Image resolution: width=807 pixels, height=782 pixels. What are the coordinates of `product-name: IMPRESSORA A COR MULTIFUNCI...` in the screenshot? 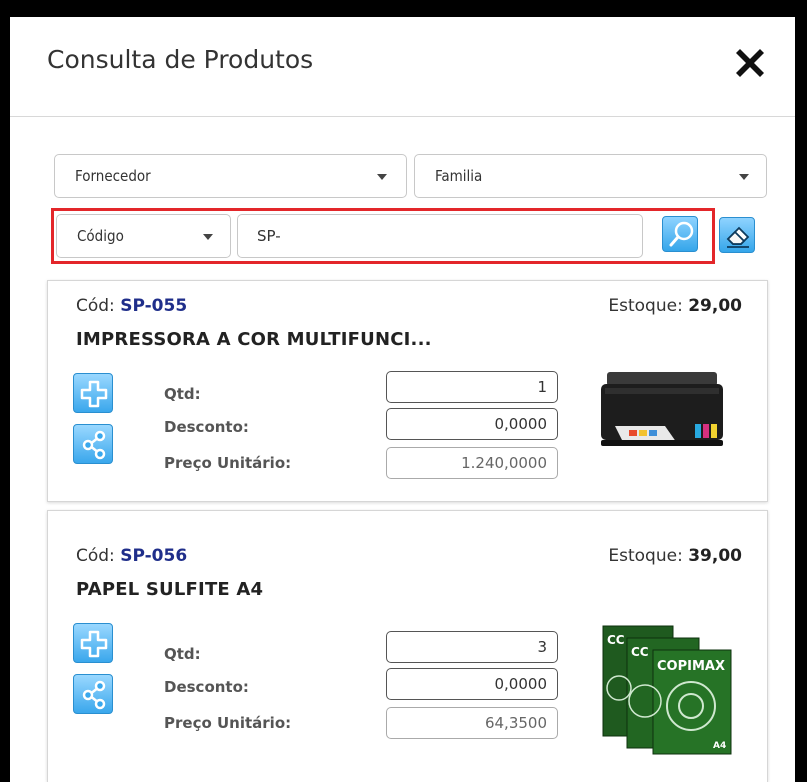 It's located at (254, 339).